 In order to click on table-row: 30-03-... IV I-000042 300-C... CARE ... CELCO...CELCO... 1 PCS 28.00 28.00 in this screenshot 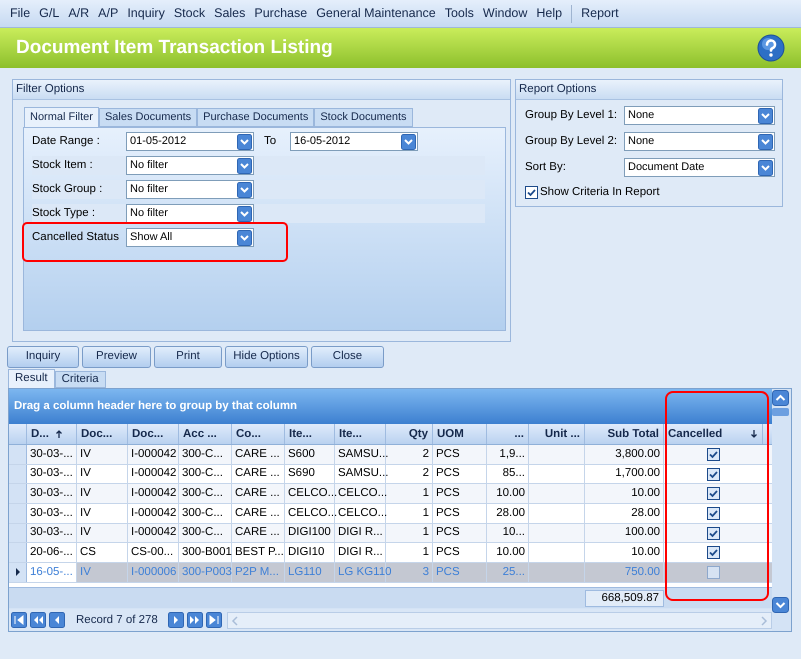, I will do `click(390, 514)`.